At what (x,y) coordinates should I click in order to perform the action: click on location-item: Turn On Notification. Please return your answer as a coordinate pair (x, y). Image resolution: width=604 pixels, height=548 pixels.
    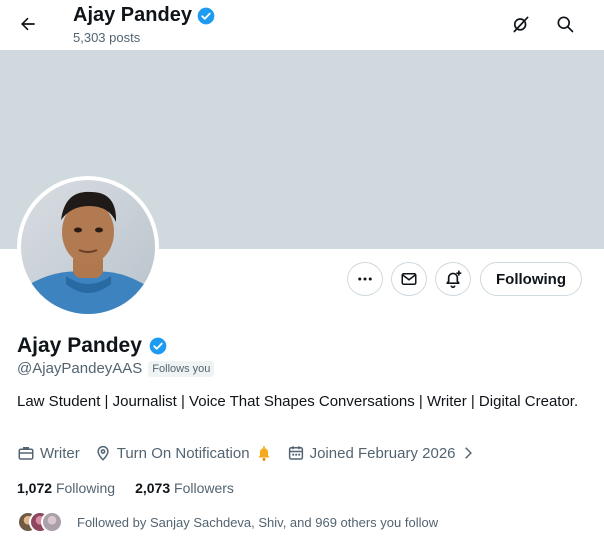
    Looking at the image, I should click on (183, 453).